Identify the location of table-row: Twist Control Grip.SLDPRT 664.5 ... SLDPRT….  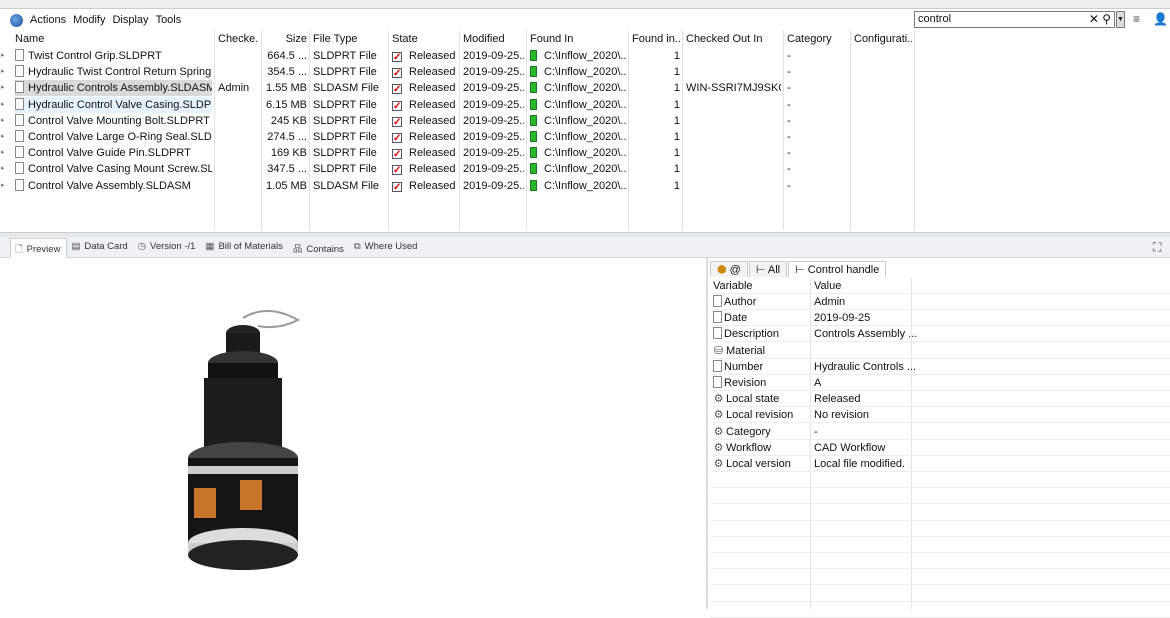
(460, 56).